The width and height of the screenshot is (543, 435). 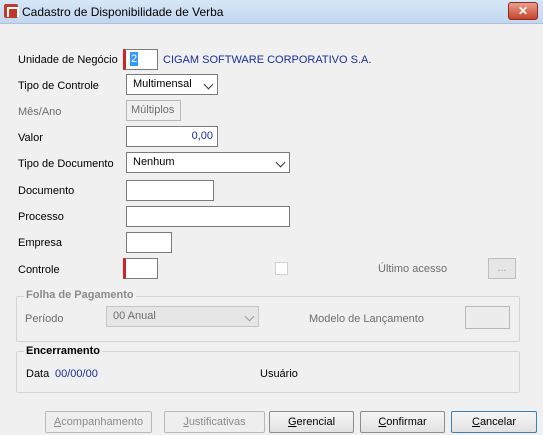 I want to click on cancelar-button: Cancelar, so click(x=494, y=422).